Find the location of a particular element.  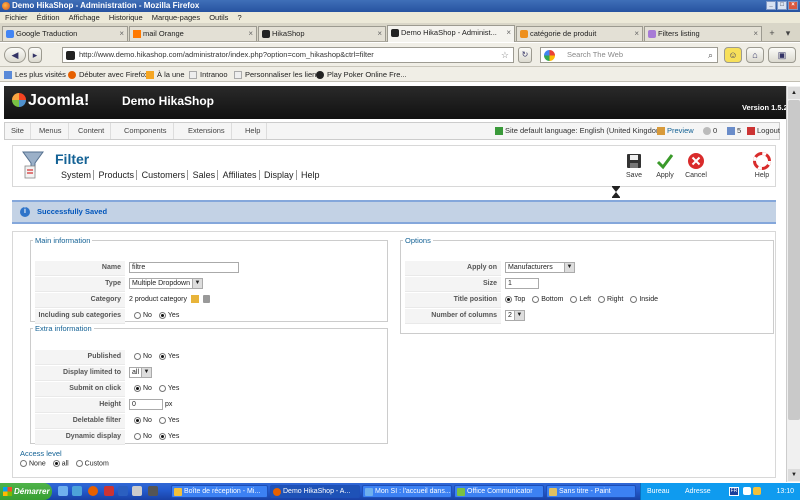

quicklaunch-word-icon is located at coordinates (123, 491).